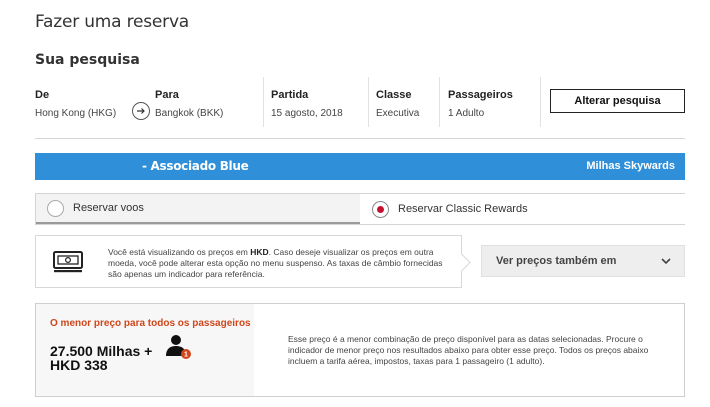 The width and height of the screenshot is (710, 407). What do you see at coordinates (259, 252) in the screenshot?
I see `currency-code: HKD` at bounding box center [259, 252].